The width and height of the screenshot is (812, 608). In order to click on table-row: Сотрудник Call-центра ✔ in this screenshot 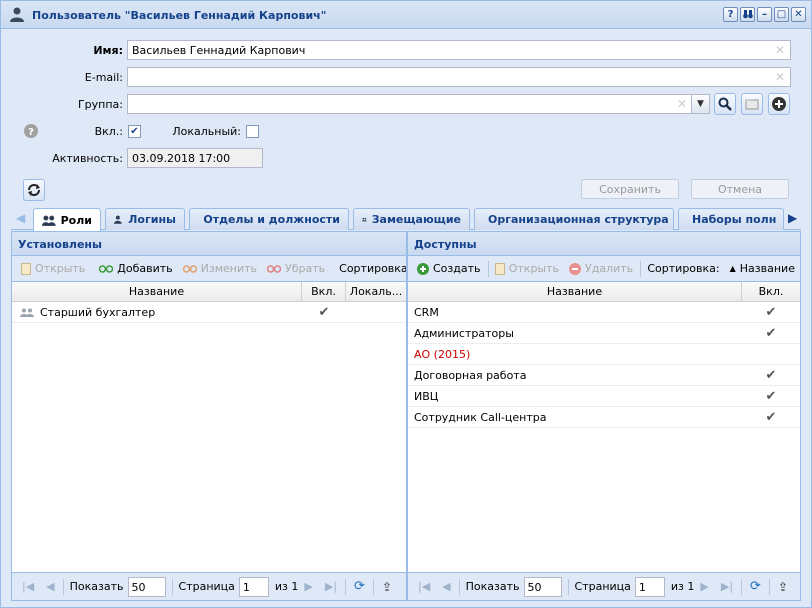, I will do `click(604, 417)`.